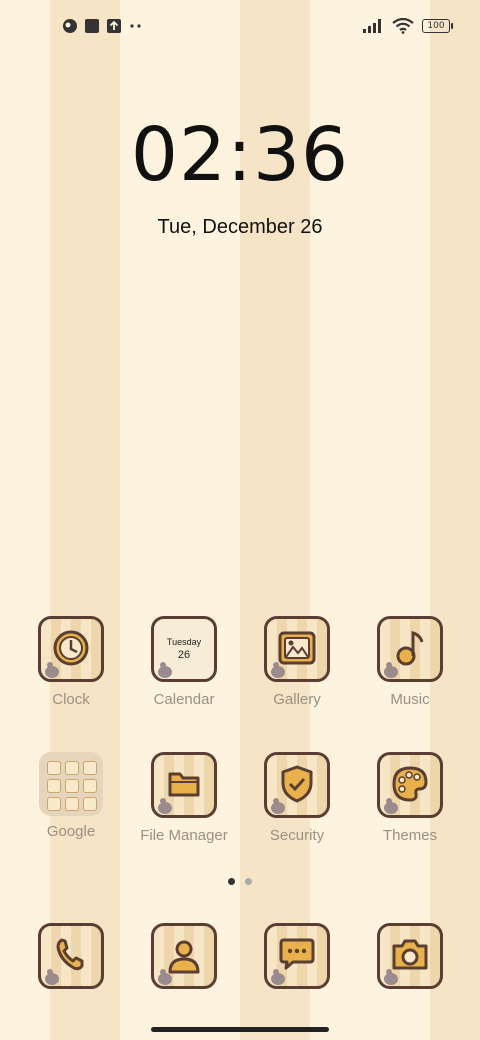 This screenshot has width=480, height=1040. What do you see at coordinates (410, 649) in the screenshot?
I see `music-icon` at bounding box center [410, 649].